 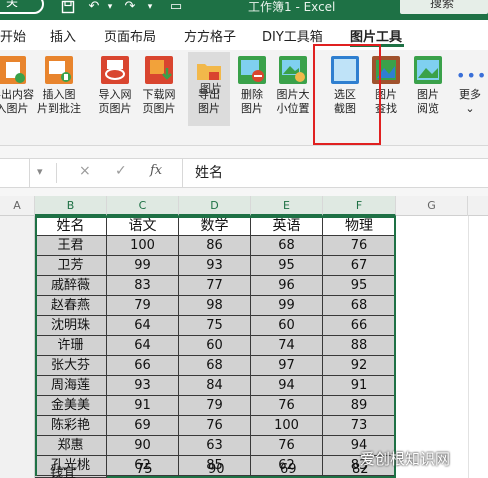 I want to click on table-cell: 陈彩艳, so click(x=71, y=426).